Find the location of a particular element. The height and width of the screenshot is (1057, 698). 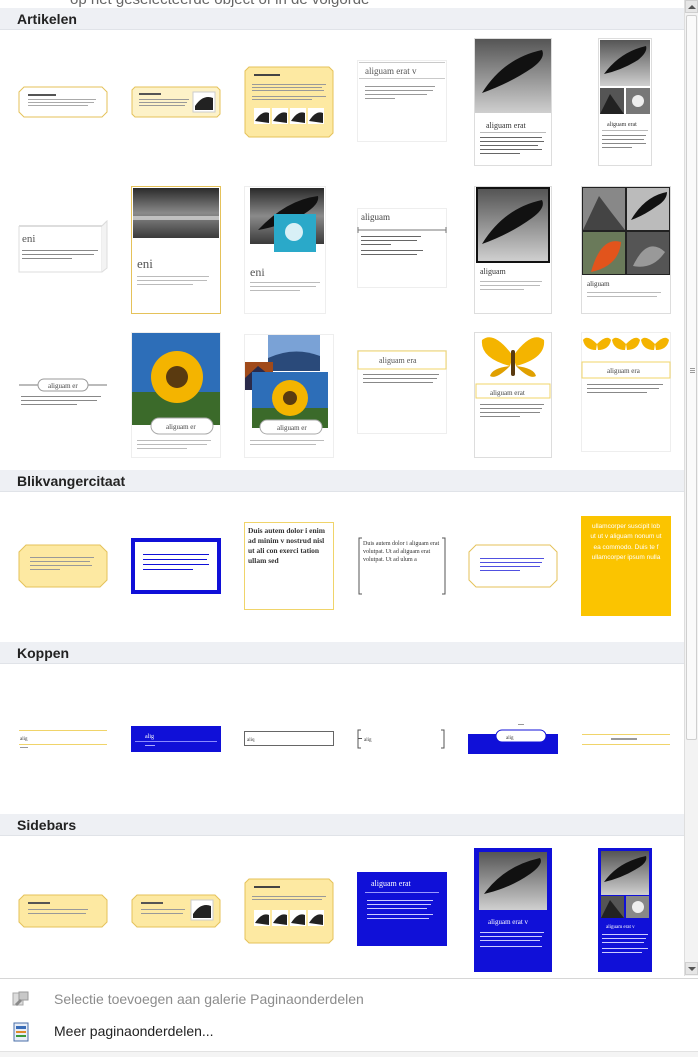

scroll-down-button is located at coordinates (691, 968).